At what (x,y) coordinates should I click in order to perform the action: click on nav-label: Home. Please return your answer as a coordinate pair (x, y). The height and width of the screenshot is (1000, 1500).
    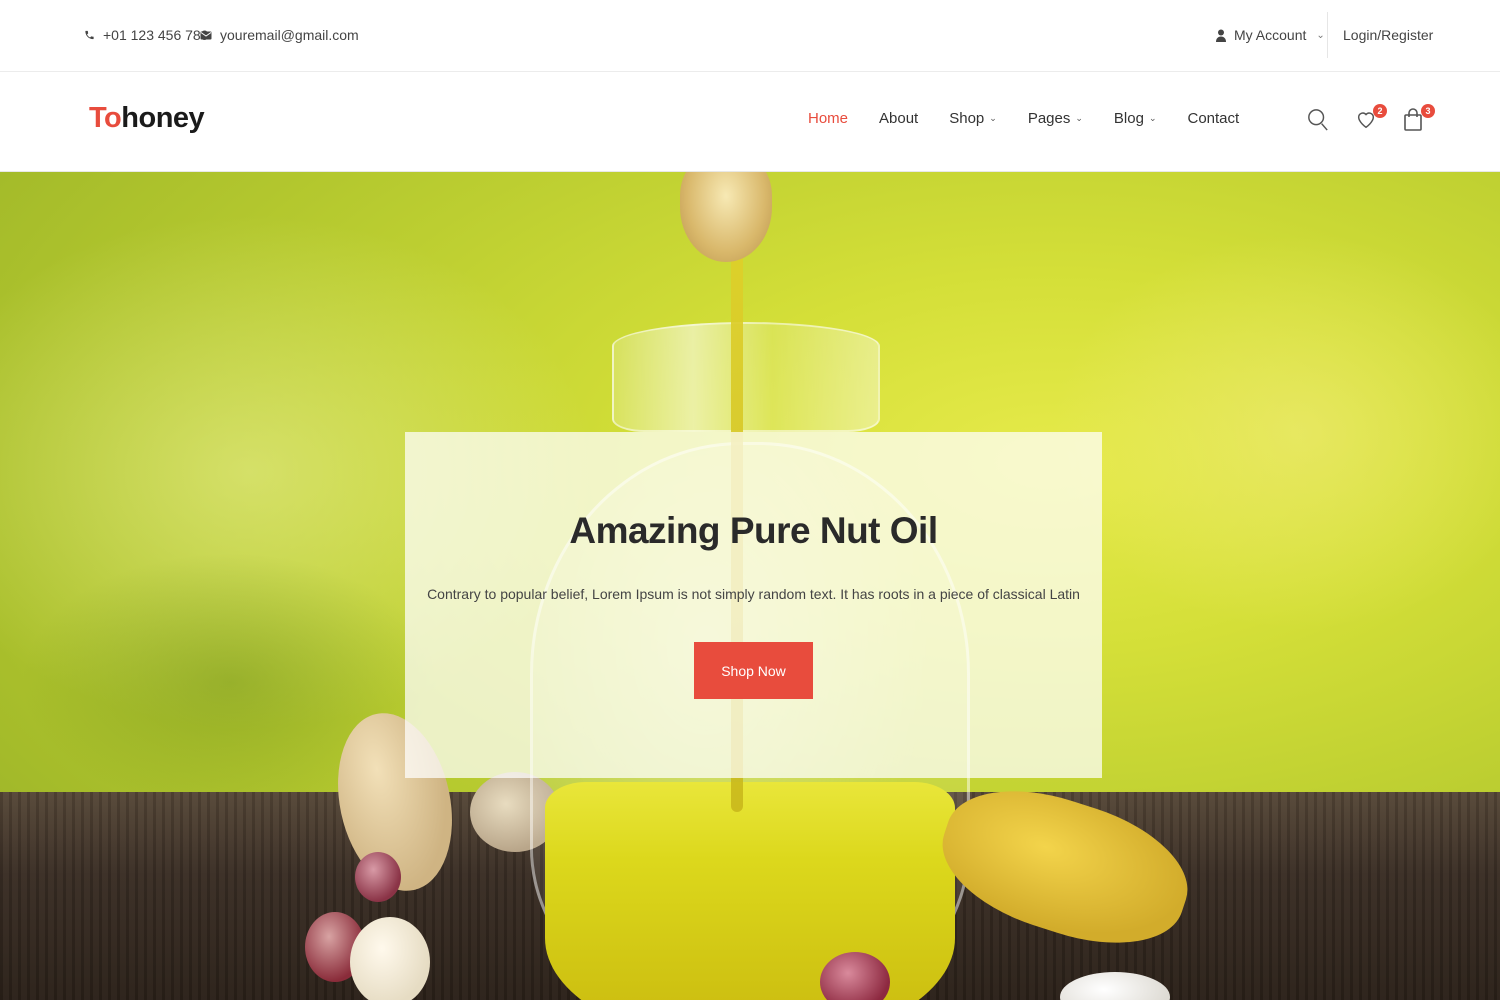
    Looking at the image, I should click on (828, 118).